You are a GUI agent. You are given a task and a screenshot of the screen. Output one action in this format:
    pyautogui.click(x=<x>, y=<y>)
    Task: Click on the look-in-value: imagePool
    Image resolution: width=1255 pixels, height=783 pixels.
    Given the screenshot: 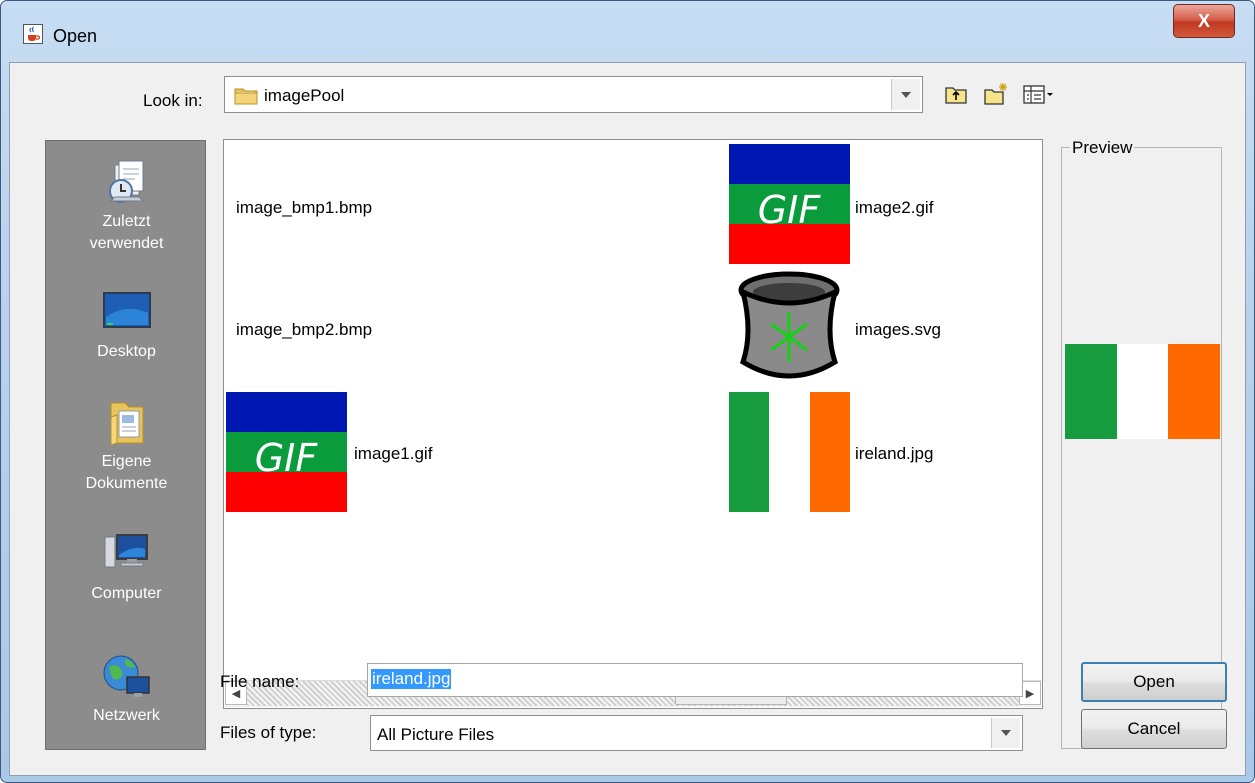 What is the action you would take?
    pyautogui.click(x=304, y=95)
    